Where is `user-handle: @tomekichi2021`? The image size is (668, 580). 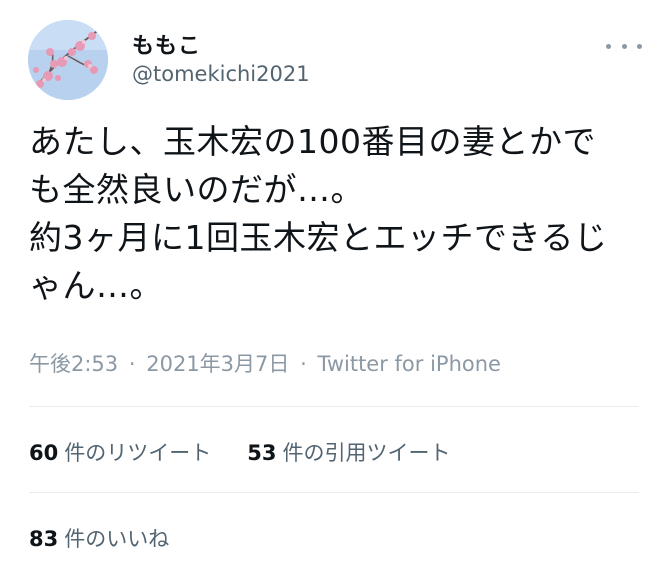 user-handle: @tomekichi2021 is located at coordinates (221, 74).